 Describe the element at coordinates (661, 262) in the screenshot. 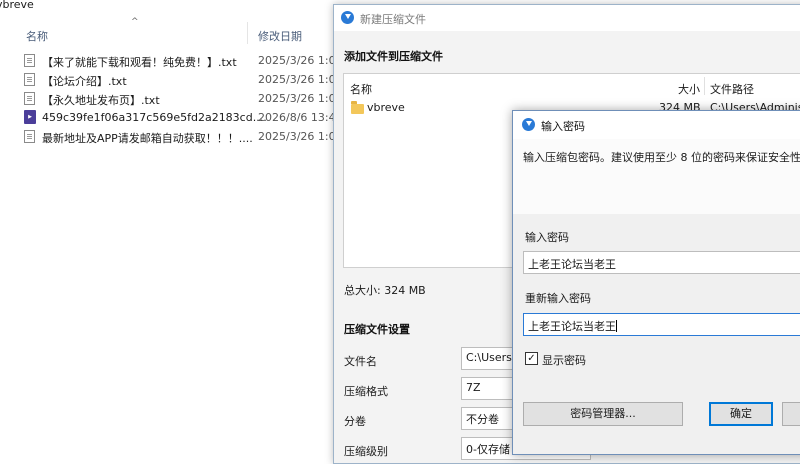

I see `password-input: 上老王论坛当老王` at that location.